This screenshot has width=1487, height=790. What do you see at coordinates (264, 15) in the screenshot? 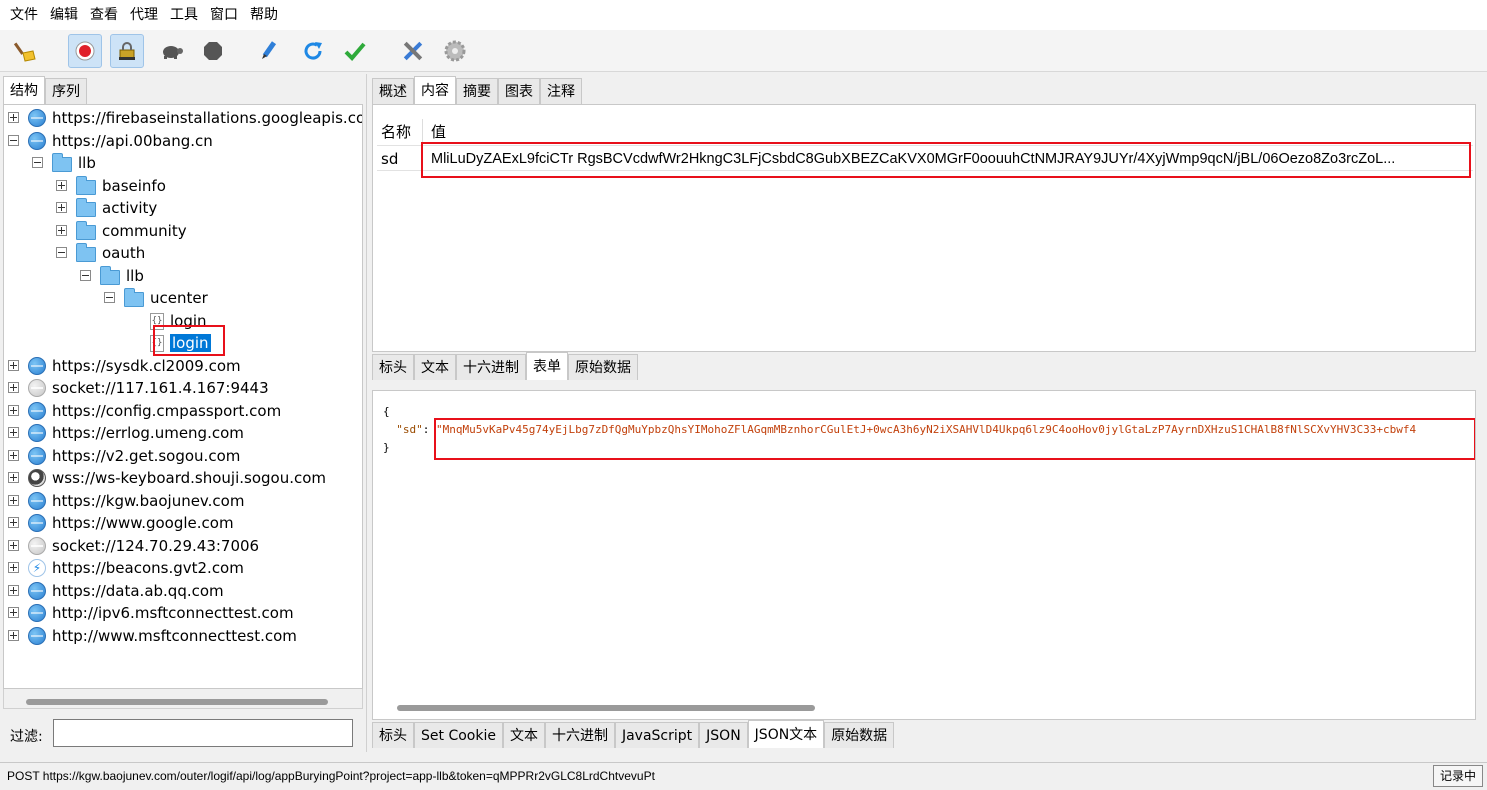
I see `menu-help: 帮助` at bounding box center [264, 15].